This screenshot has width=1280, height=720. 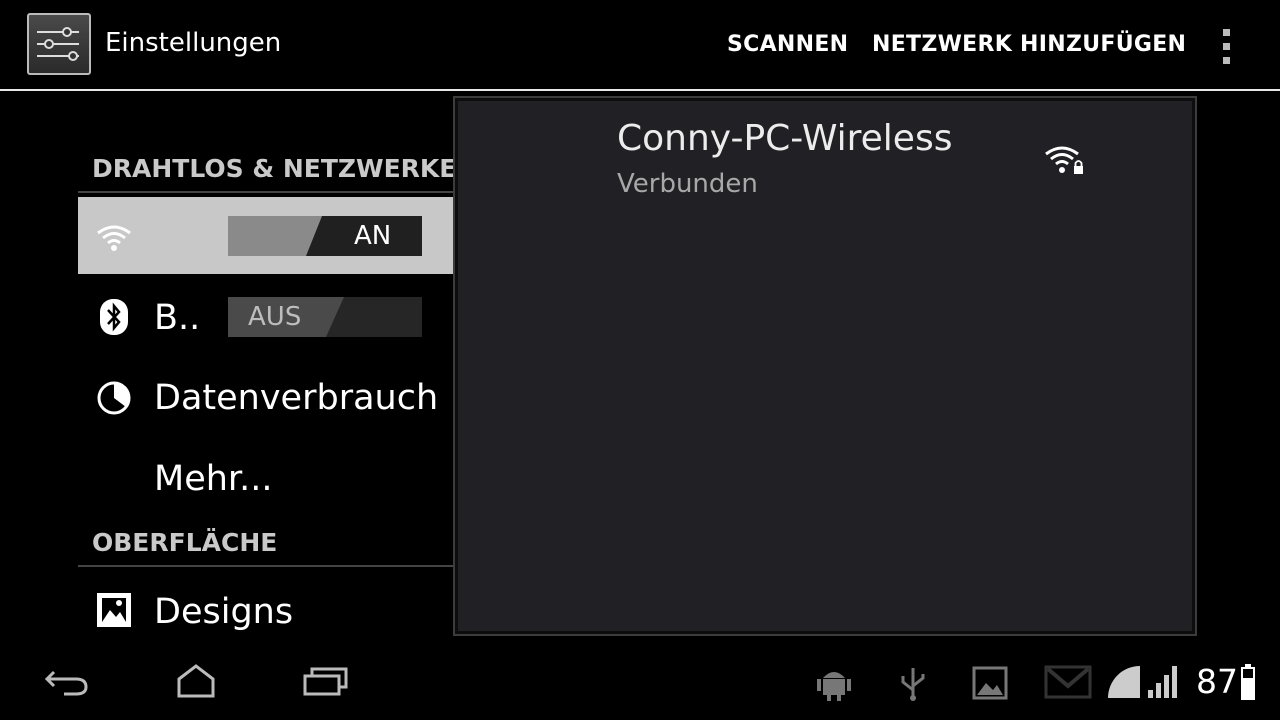 I want to click on wifi-toggle: AN, so click(x=325, y=236).